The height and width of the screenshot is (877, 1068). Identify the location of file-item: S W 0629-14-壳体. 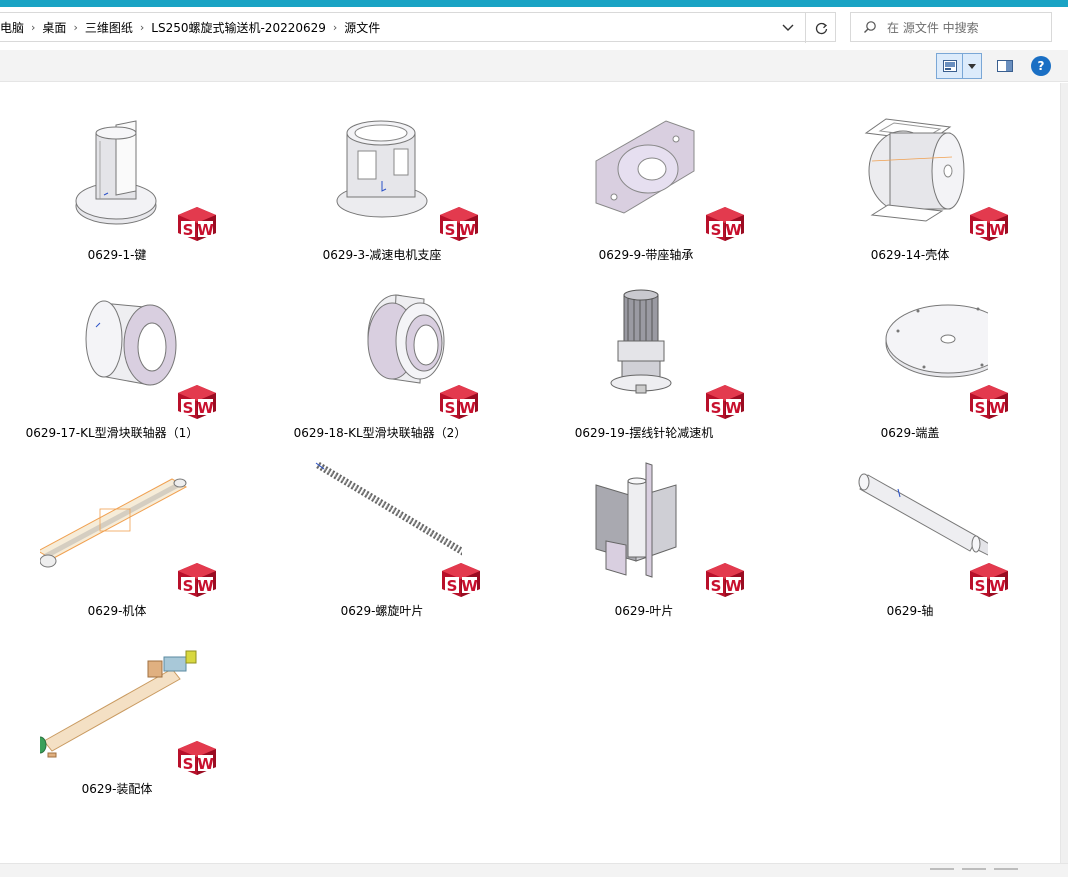
(908, 186).